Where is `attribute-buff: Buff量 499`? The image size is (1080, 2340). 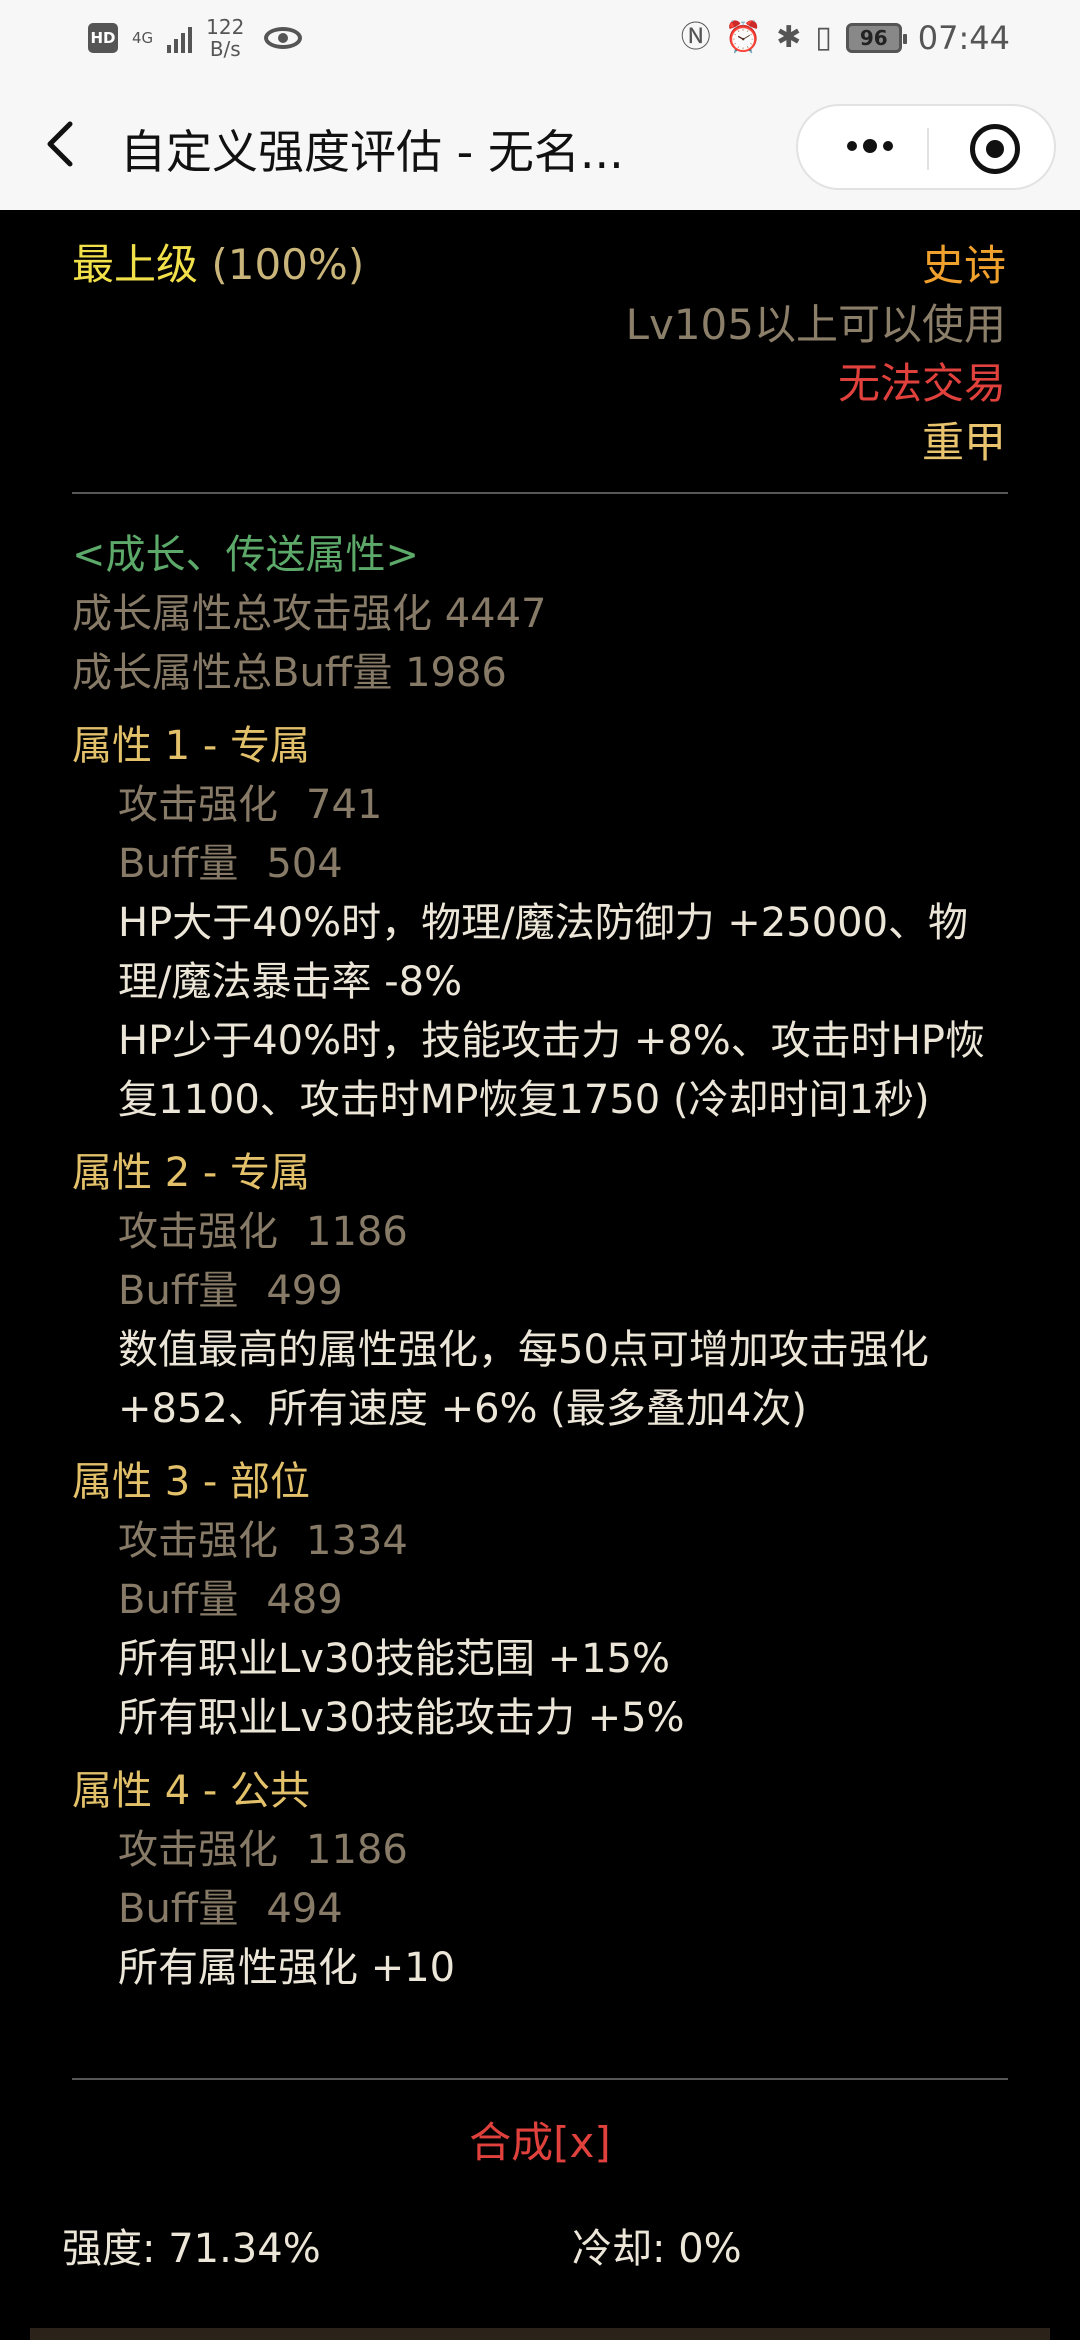 attribute-buff: Buff量 499 is located at coordinates (542, 1291).